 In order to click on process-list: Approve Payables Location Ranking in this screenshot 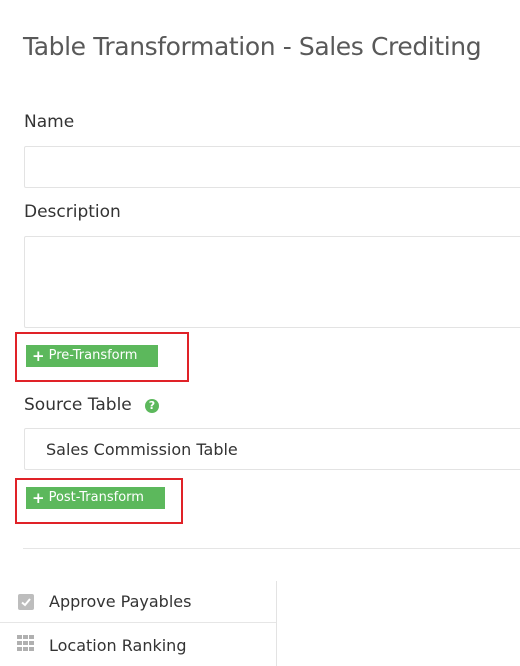, I will do `click(138, 623)`.